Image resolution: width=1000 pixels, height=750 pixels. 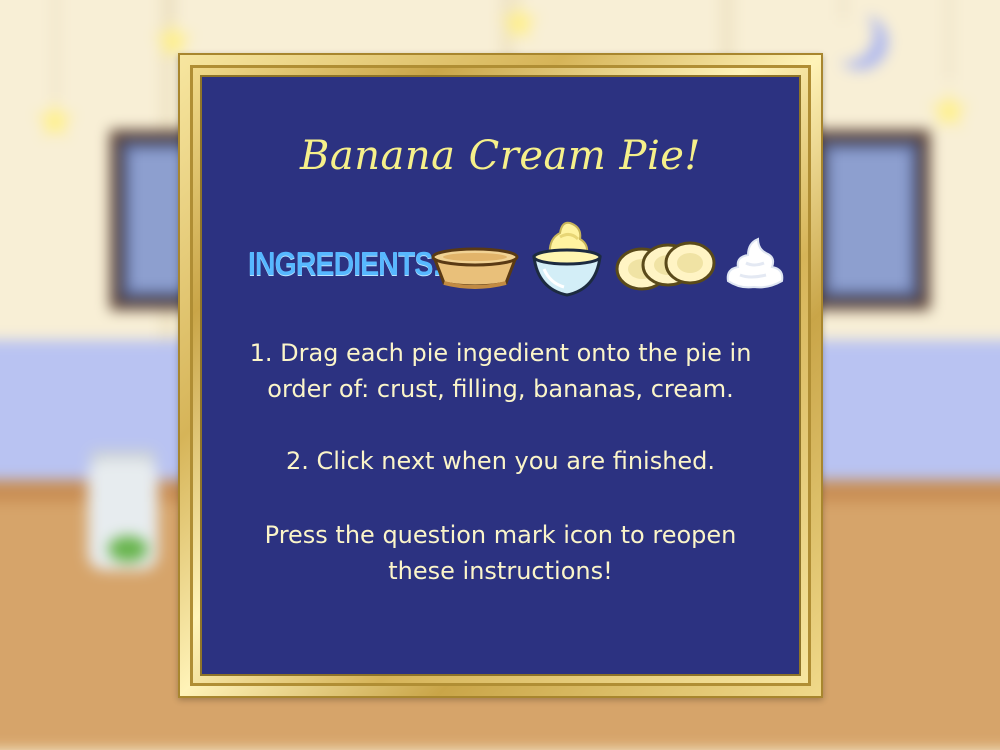 I want to click on banana-slices-icon, so click(x=665, y=266).